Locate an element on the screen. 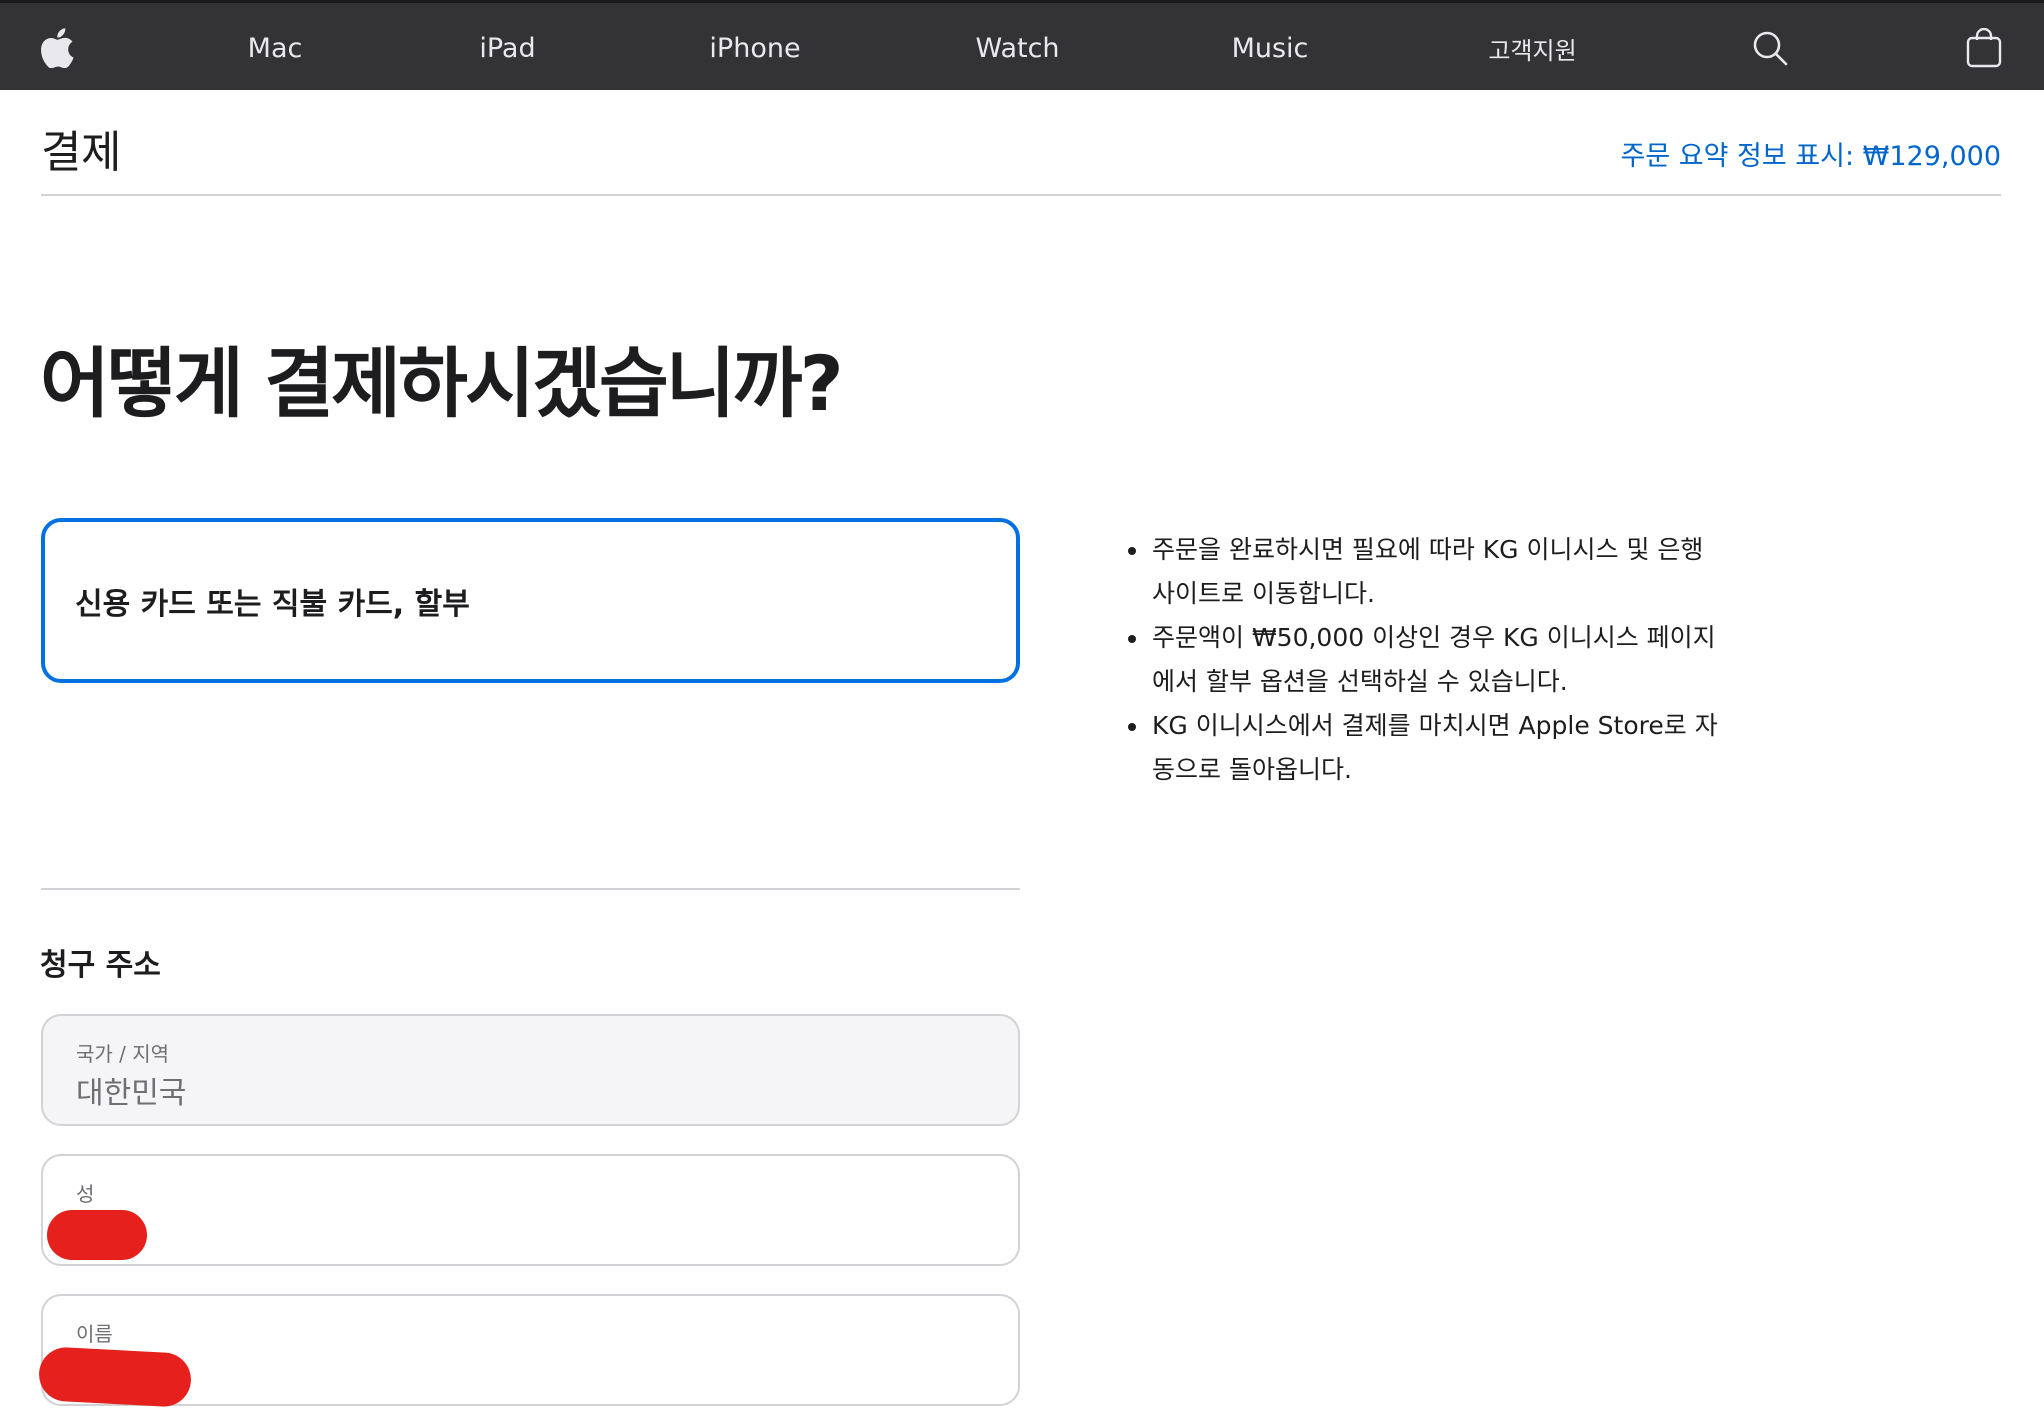 The height and width of the screenshot is (1424, 2044). checkout-header: 결제 주문 요약 정보 표시: ₩129,000 is located at coordinates (1021, 143).